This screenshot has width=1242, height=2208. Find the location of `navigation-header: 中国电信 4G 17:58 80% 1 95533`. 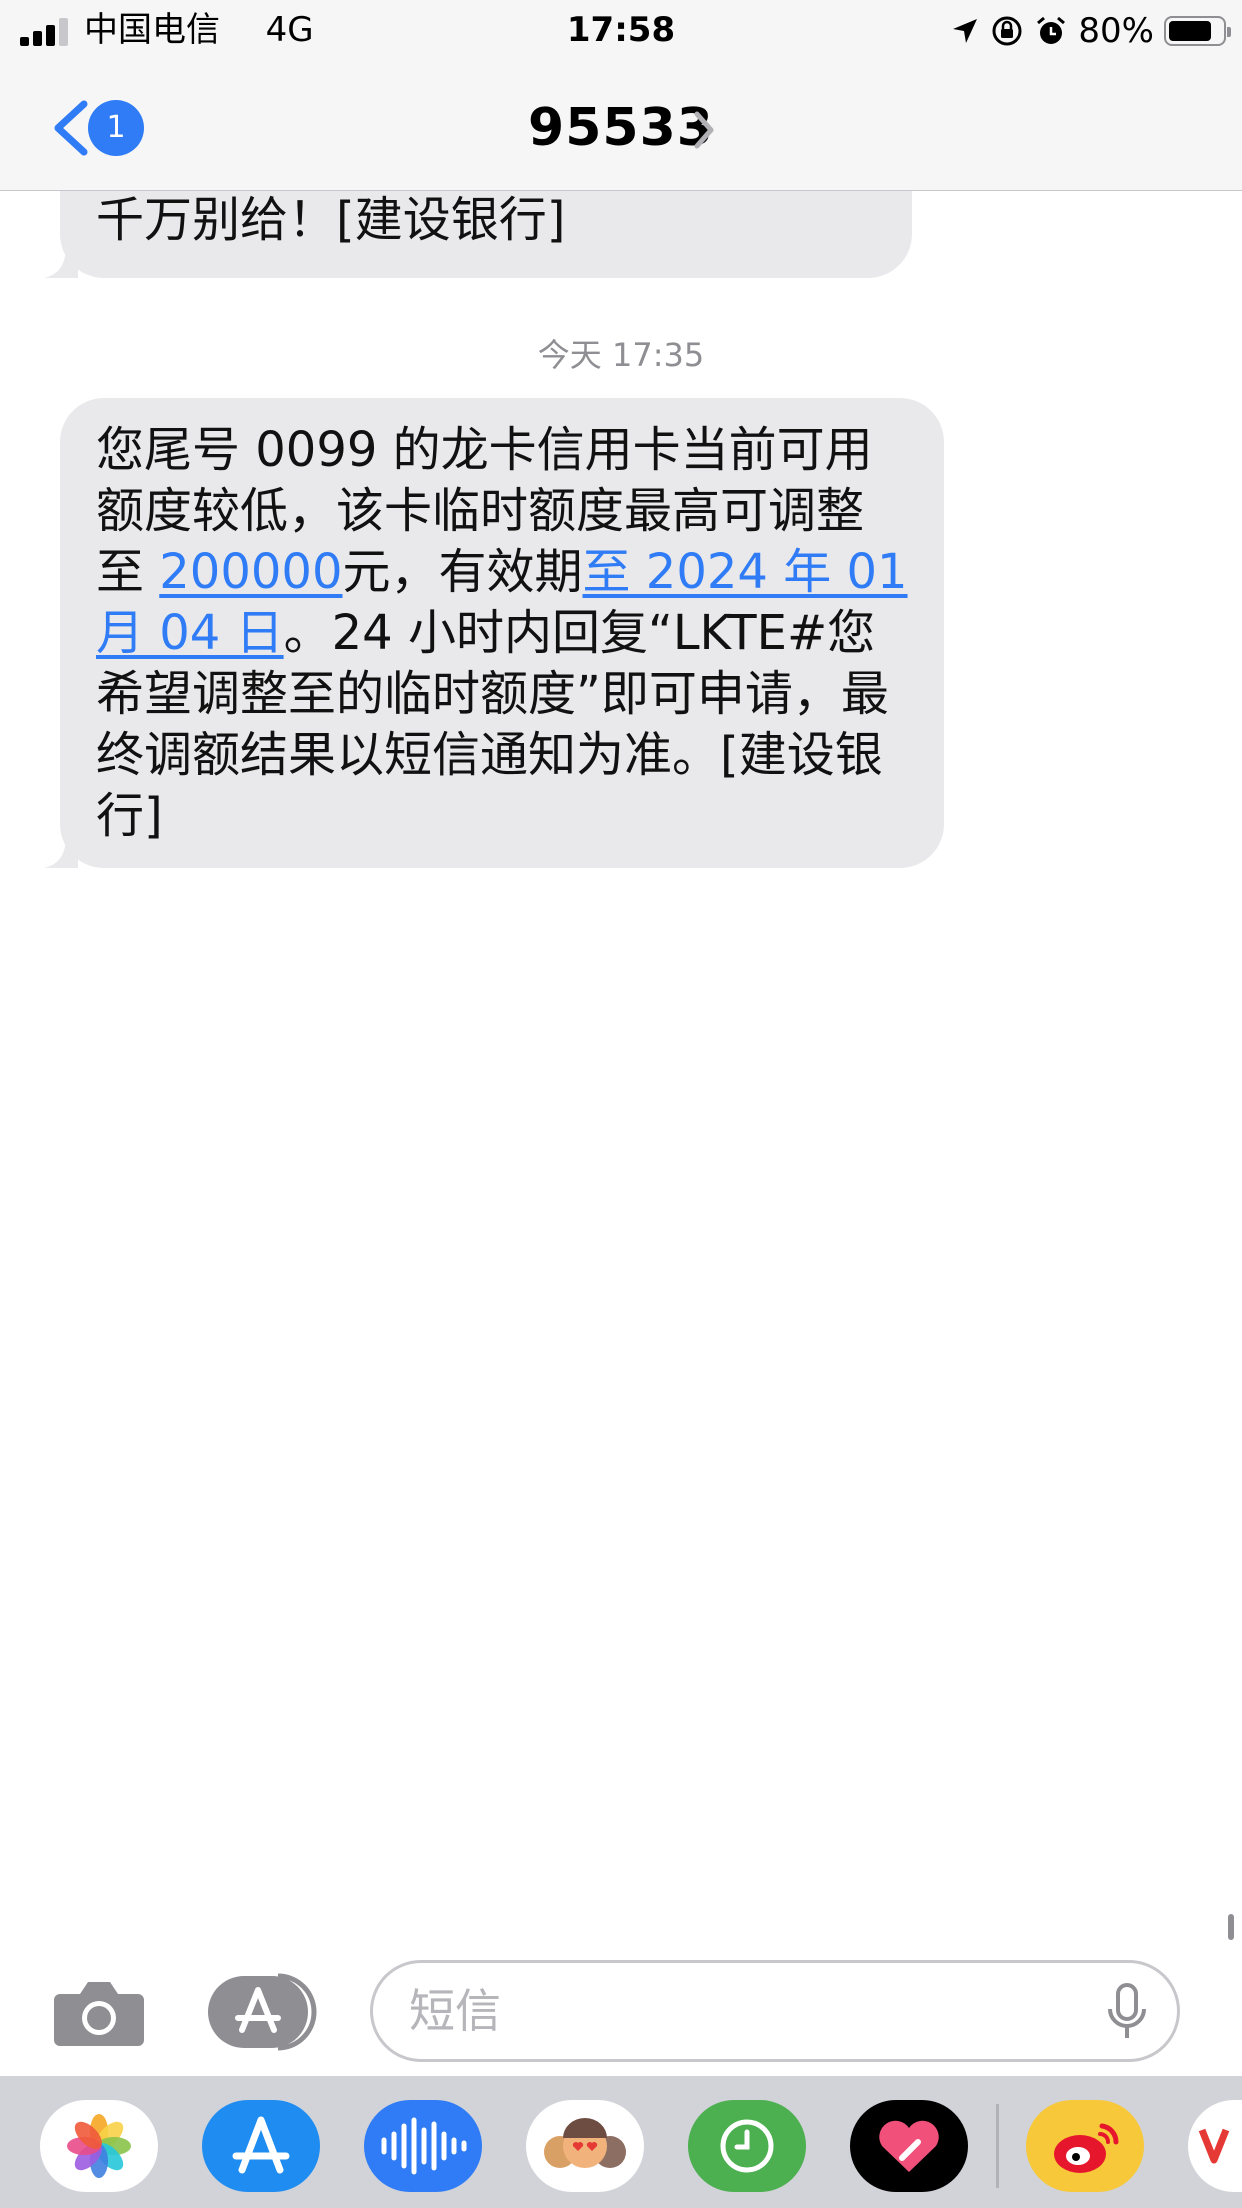

navigation-header: 中国电信 4G 17:58 80% 1 95533 is located at coordinates (621, 95).